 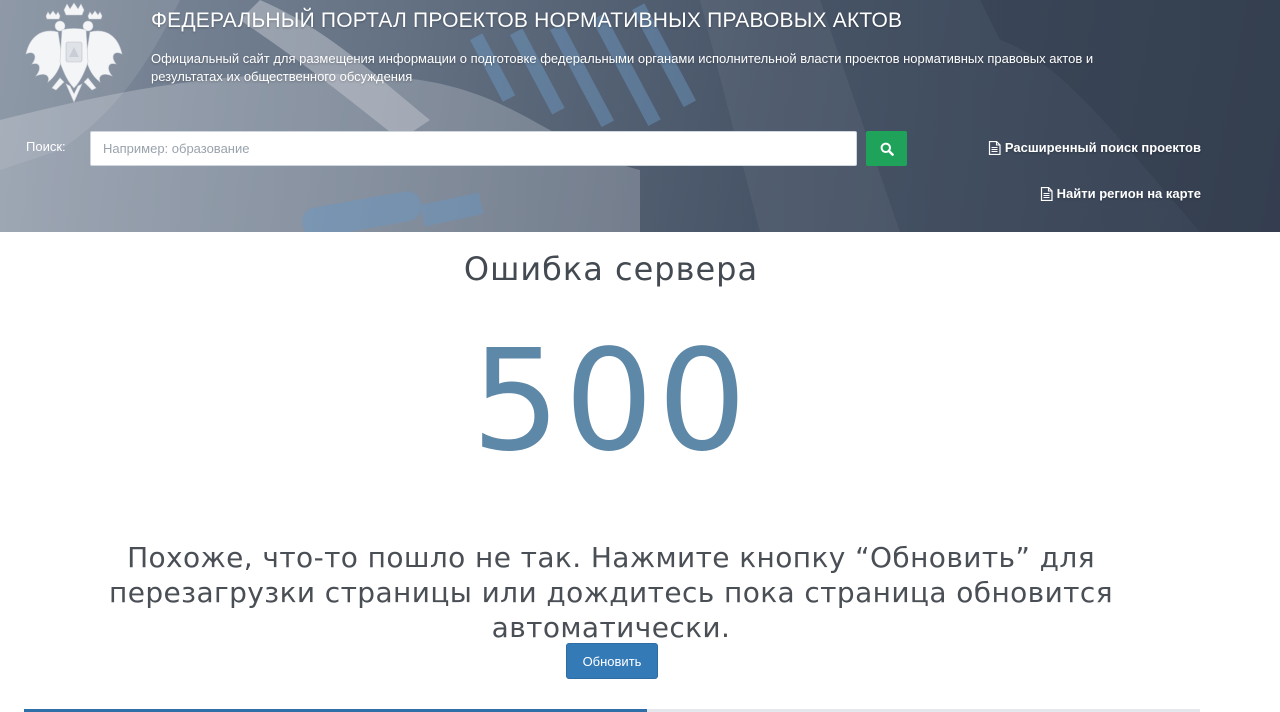 I want to click on search-input, so click(x=473, y=148).